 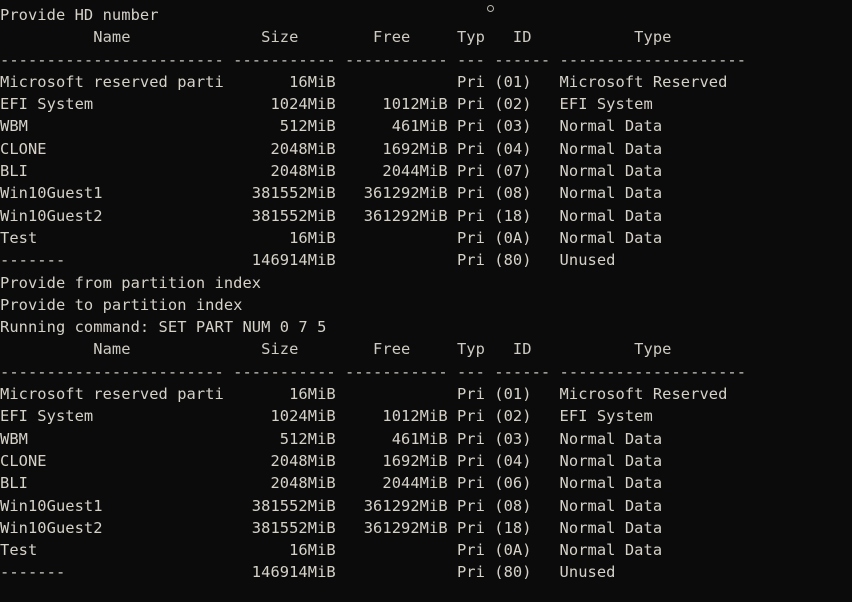 What do you see at coordinates (331, 171) in the screenshot?
I see `table-row: BLI 2048MiB 2044MiB Pri (07) Normal Data` at bounding box center [331, 171].